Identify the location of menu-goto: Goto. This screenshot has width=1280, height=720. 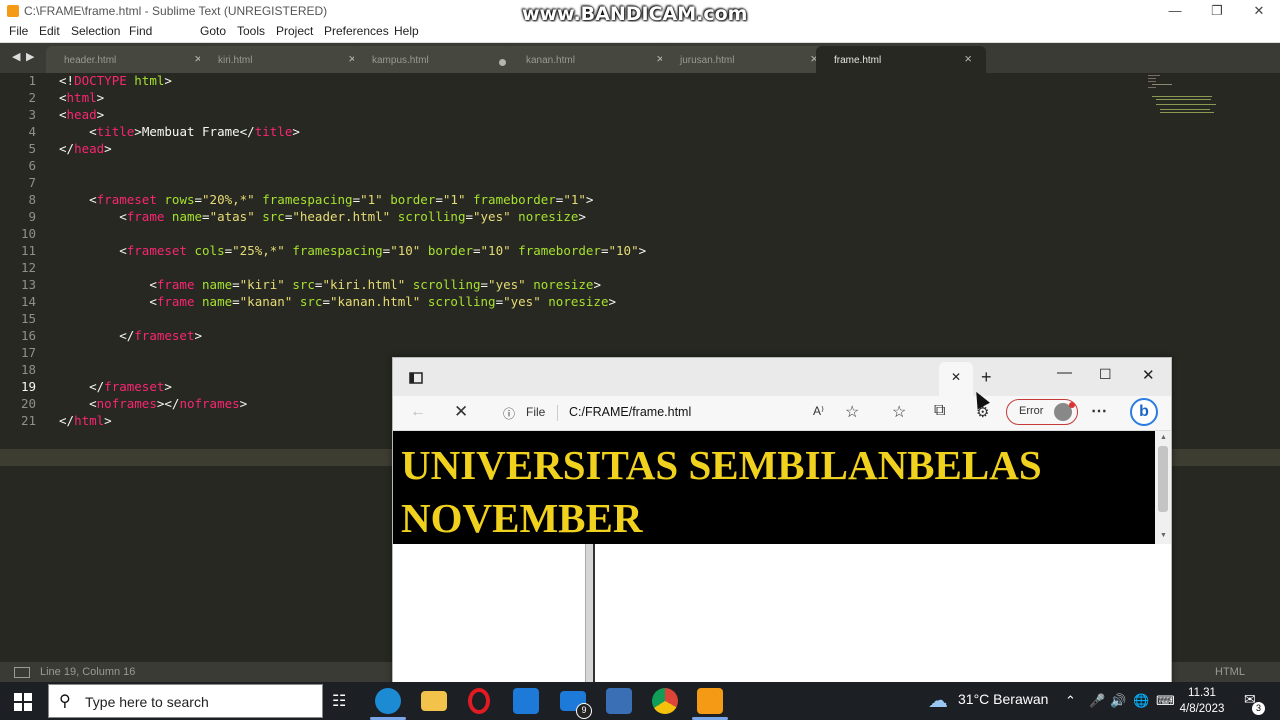
(213, 31).